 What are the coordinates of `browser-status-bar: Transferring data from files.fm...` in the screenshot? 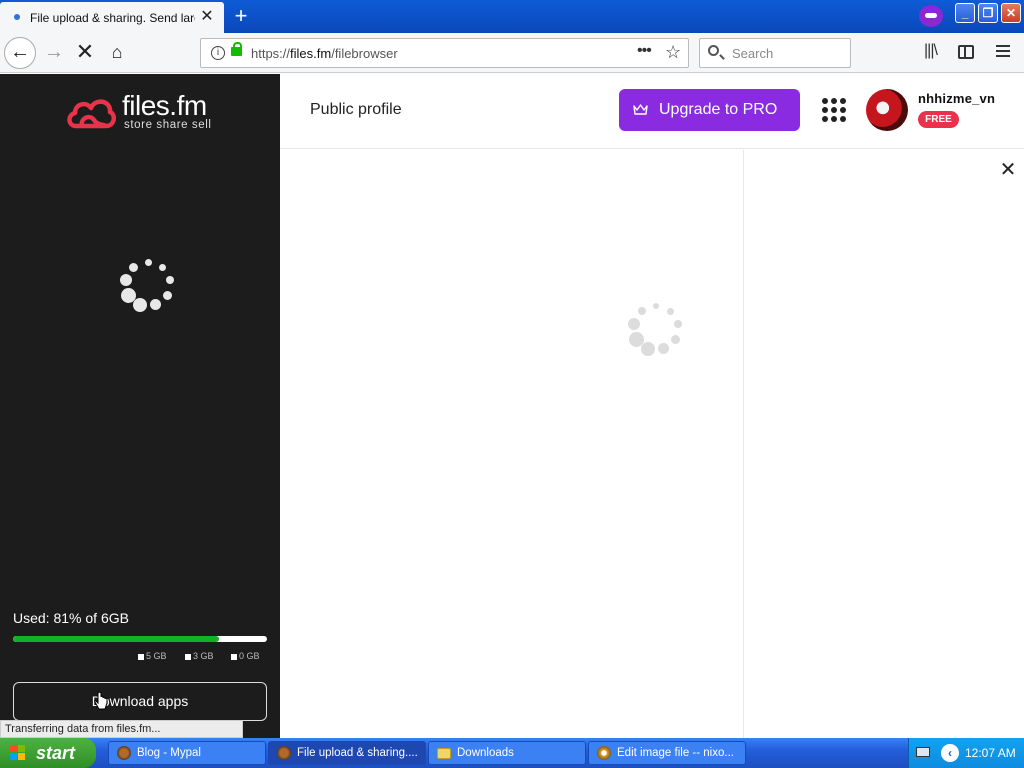 It's located at (121, 729).